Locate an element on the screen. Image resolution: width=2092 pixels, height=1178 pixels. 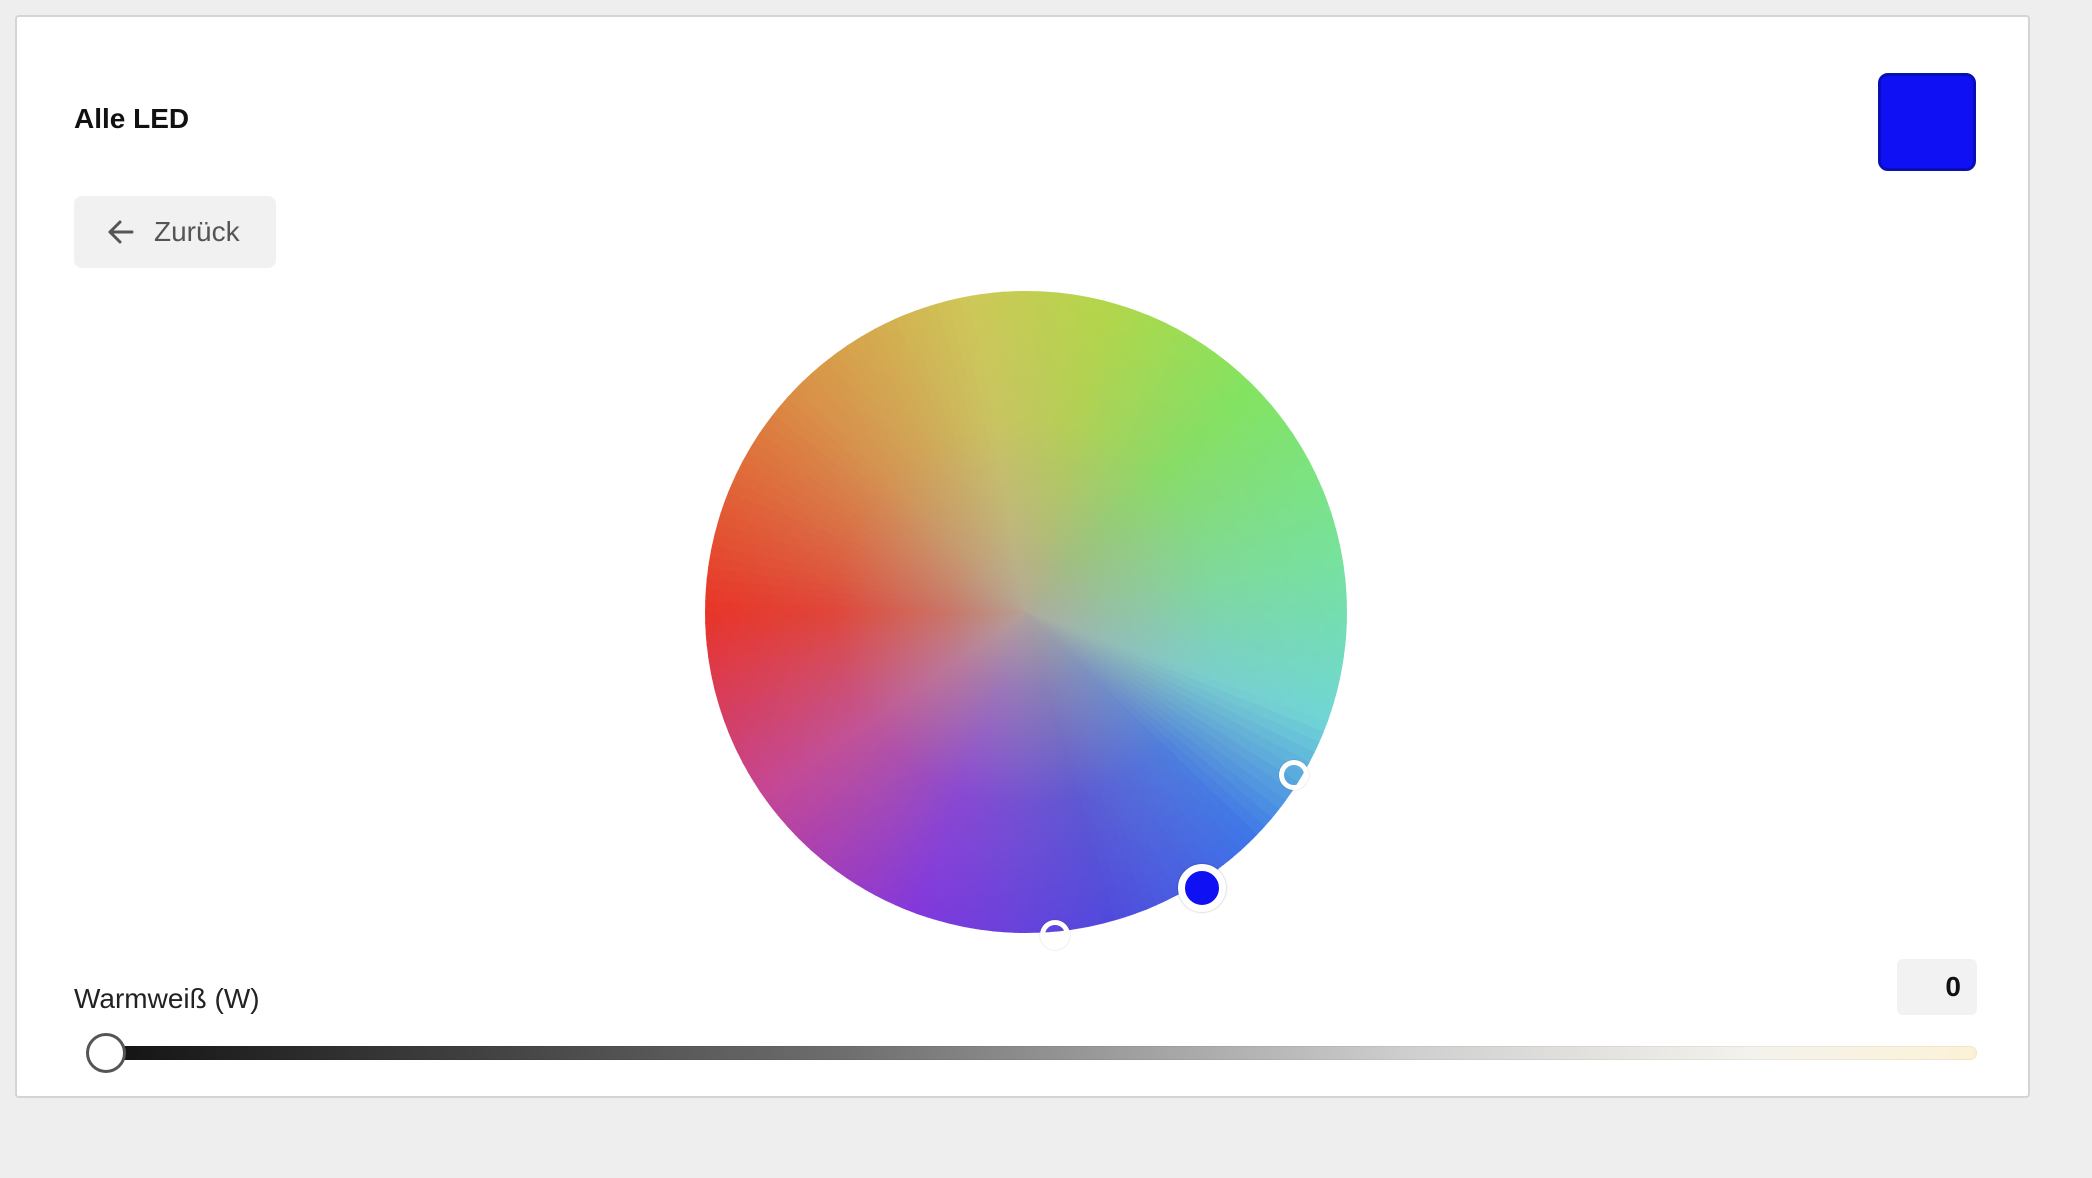
purple-handle is located at coordinates (1055, 935).